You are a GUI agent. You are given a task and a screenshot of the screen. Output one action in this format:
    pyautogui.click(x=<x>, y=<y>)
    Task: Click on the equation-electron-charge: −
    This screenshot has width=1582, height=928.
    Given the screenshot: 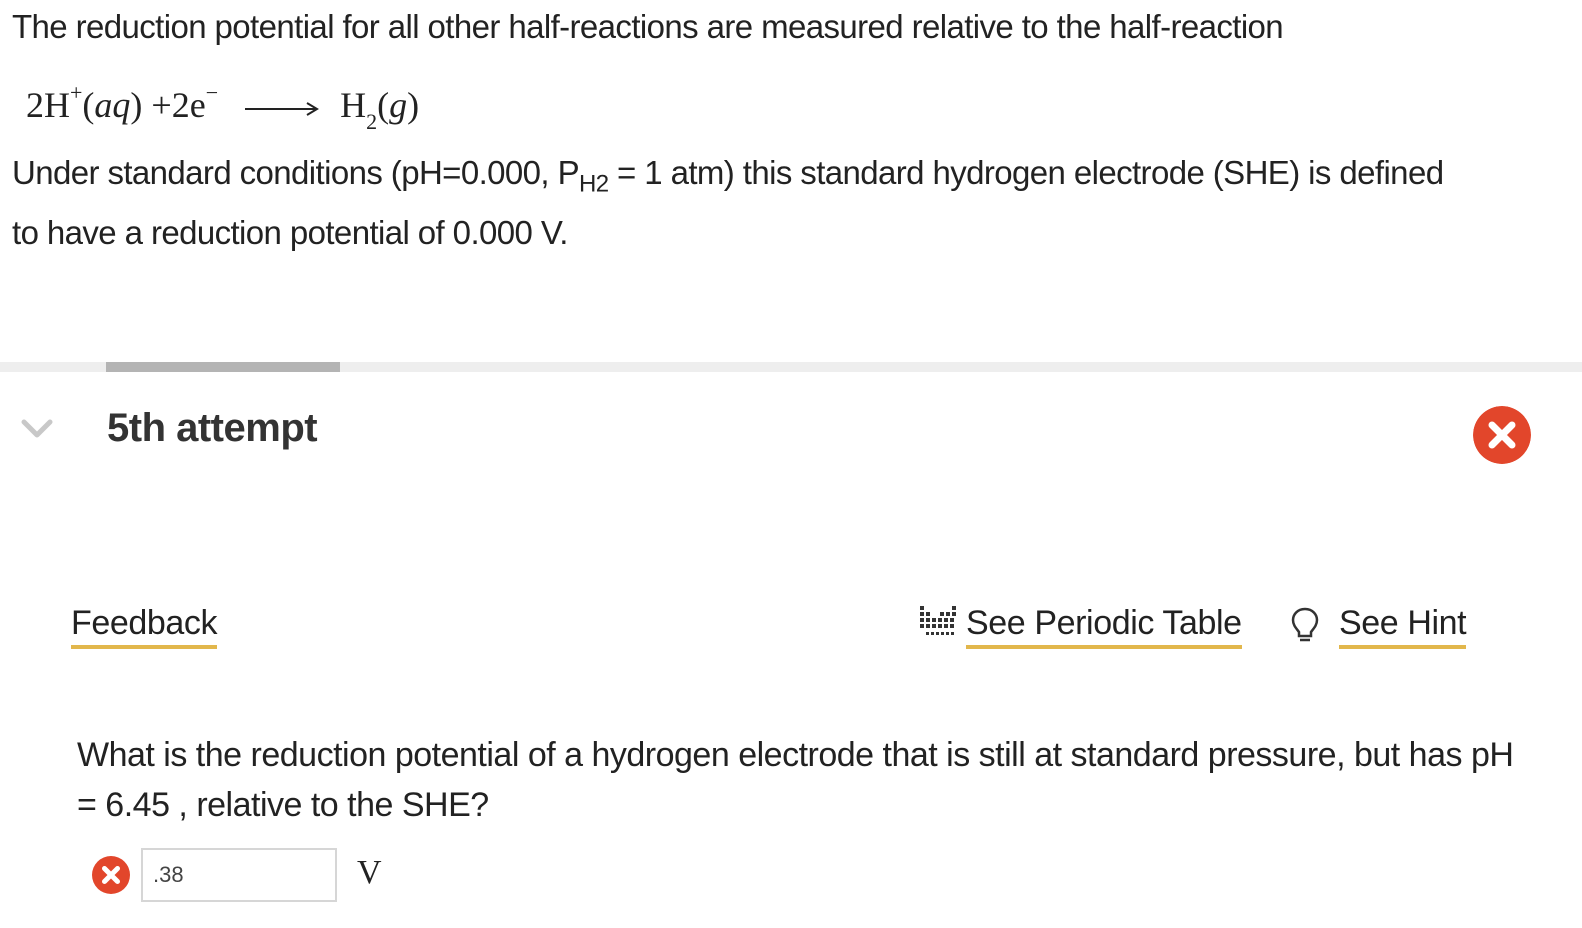 What is the action you would take?
    pyautogui.click(x=212, y=92)
    